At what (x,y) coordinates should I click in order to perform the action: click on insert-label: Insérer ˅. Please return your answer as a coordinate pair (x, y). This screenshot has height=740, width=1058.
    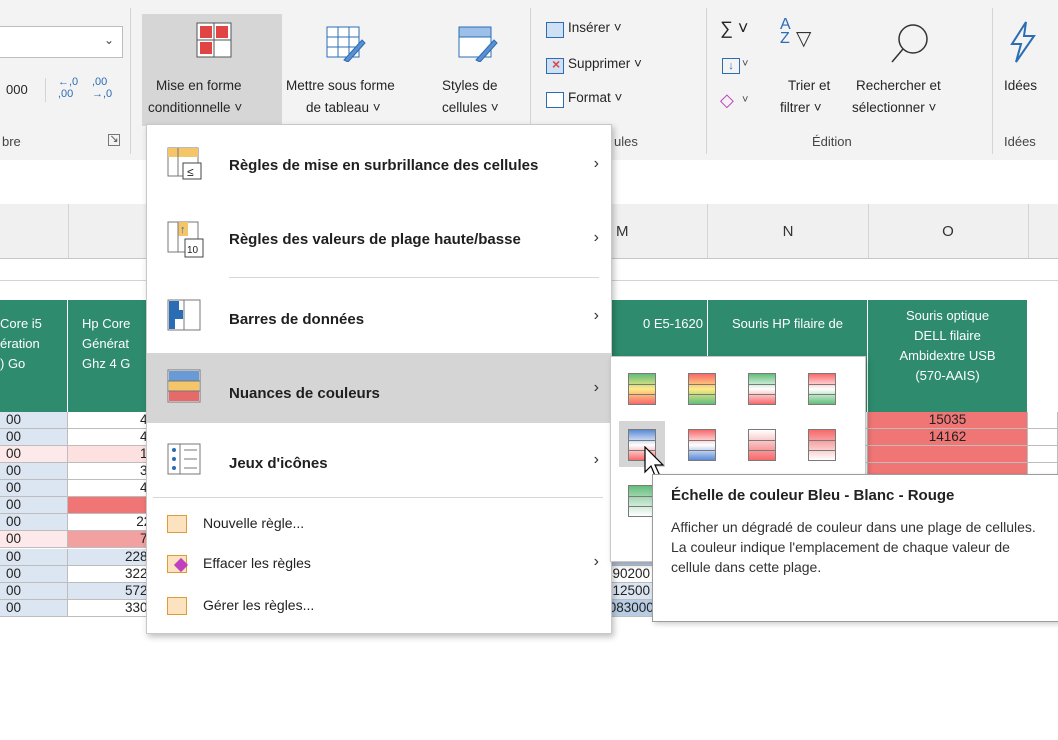
    Looking at the image, I should click on (595, 27).